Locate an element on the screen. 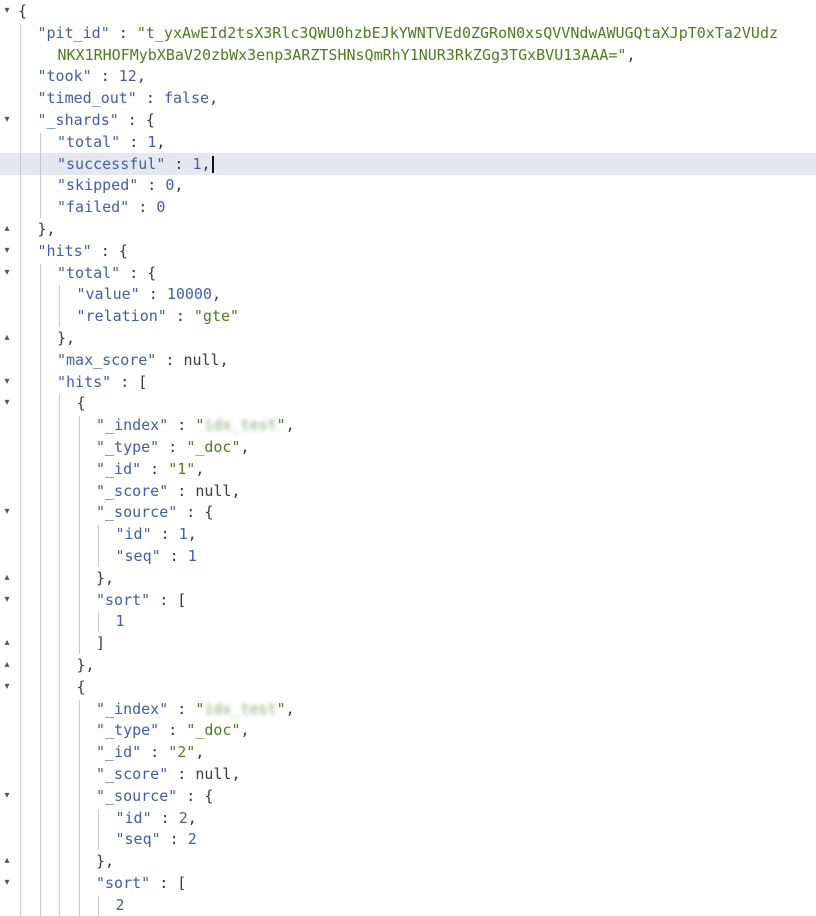 This screenshot has height=916, width=816. code-text: ] is located at coordinates (100, 643).